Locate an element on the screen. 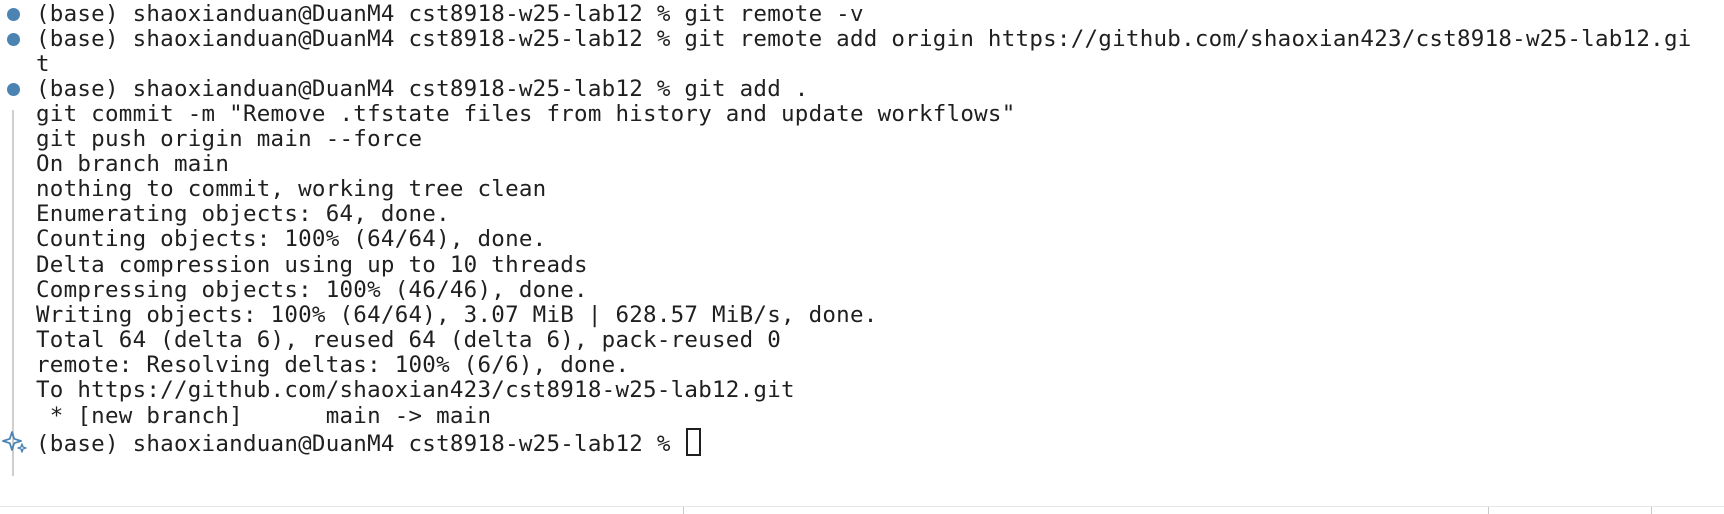 This screenshot has width=1724, height=514. terminal-line: Delta compression using up to 10 threads is located at coordinates (312, 265).